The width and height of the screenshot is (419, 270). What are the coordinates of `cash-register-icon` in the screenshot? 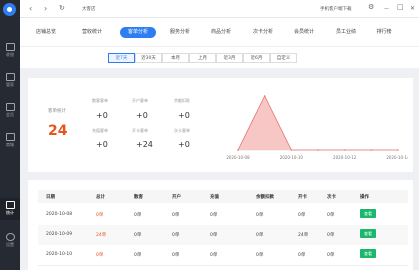 It's located at (10, 47).